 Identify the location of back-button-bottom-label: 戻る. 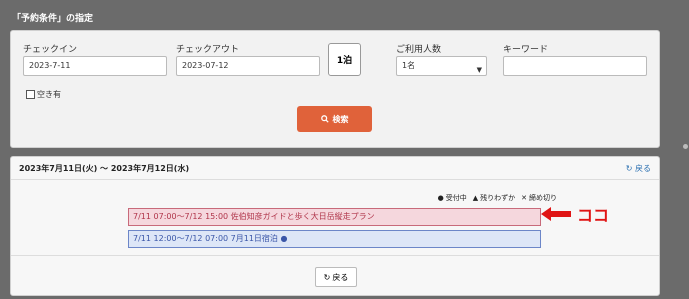
(340, 277).